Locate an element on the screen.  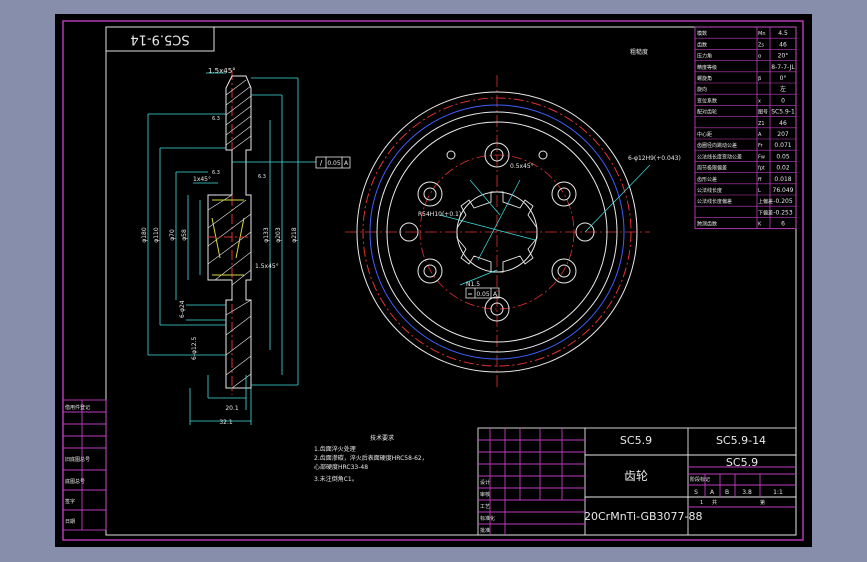
sheet-label-page: 第 is located at coordinates (762, 502).